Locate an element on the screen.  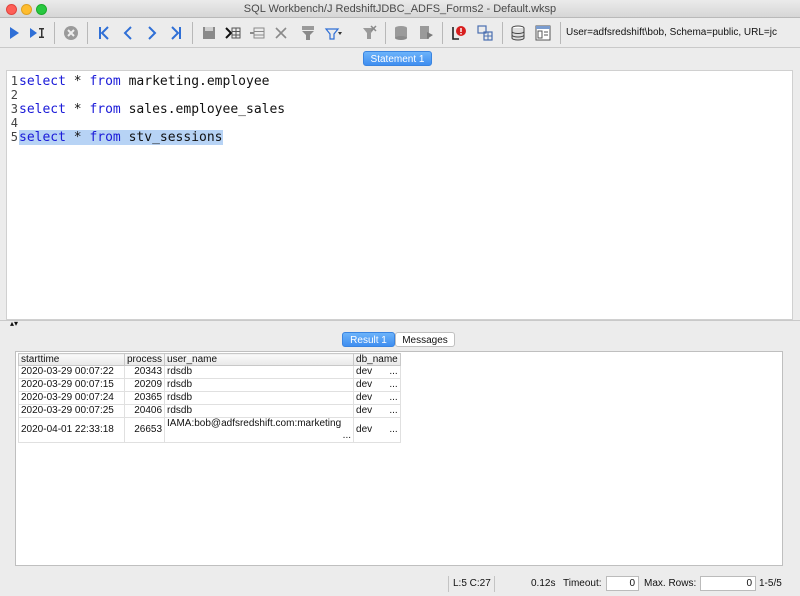
keyword: select is located at coordinates (42, 109).